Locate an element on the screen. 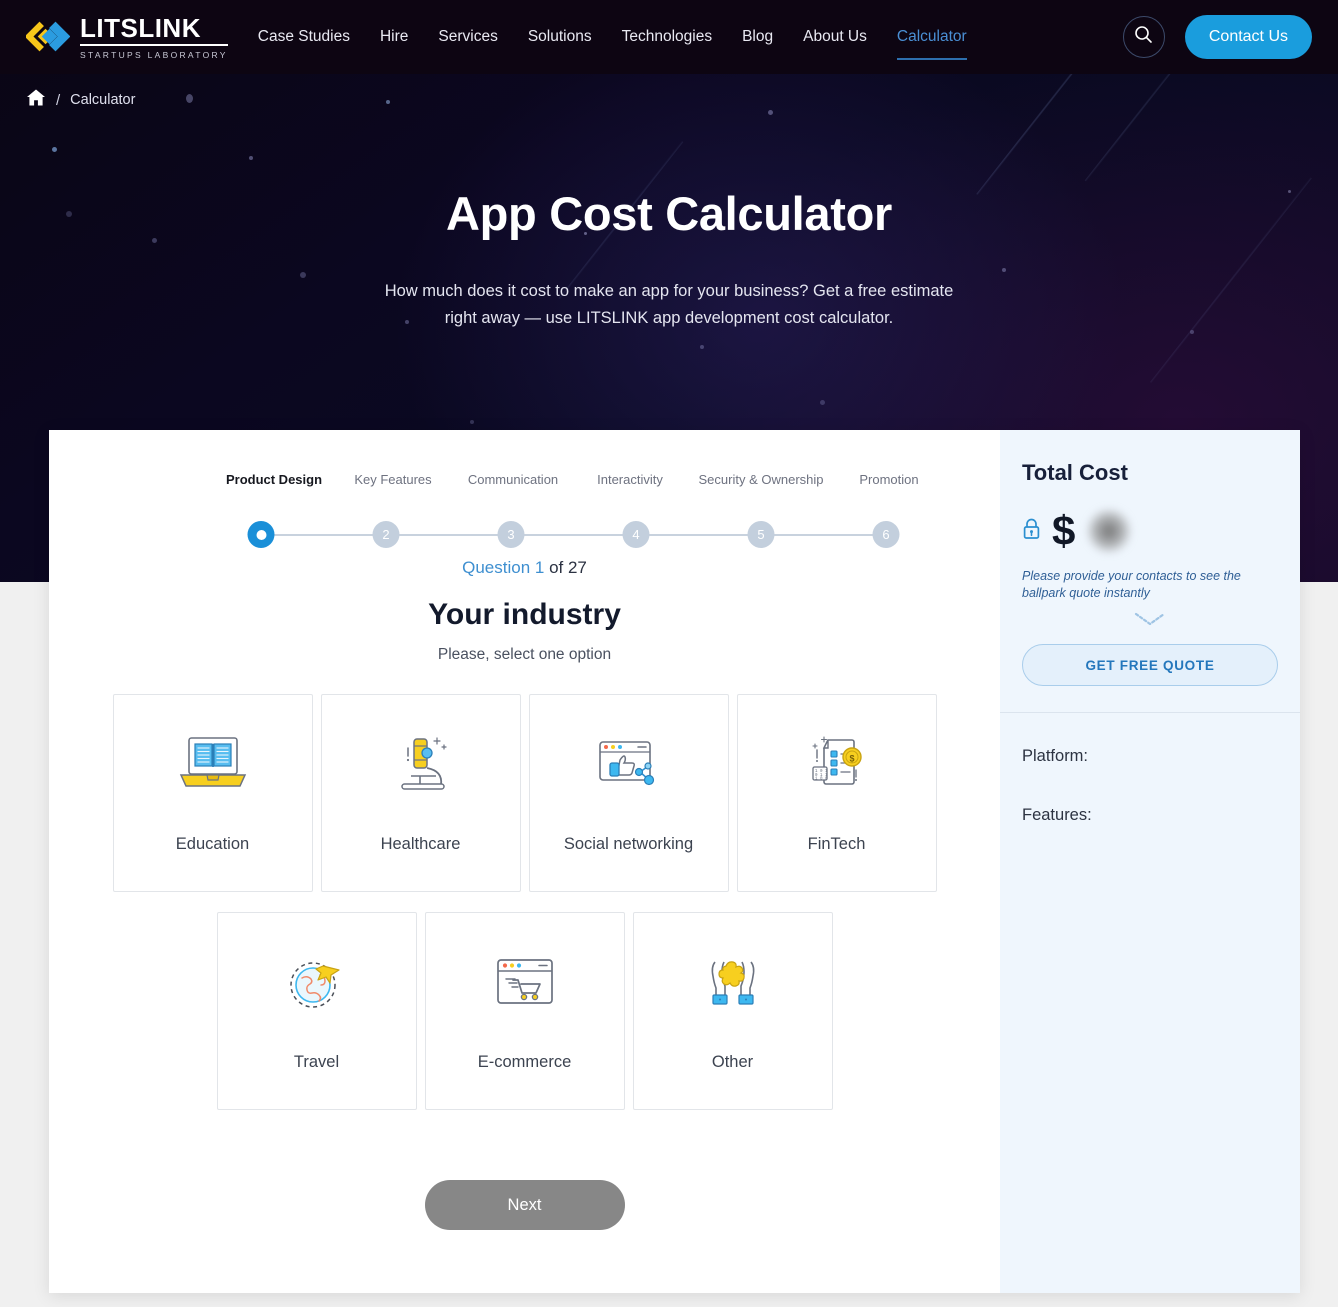 The height and width of the screenshot is (1307, 1338). globe-airplane-icon is located at coordinates (317, 983).